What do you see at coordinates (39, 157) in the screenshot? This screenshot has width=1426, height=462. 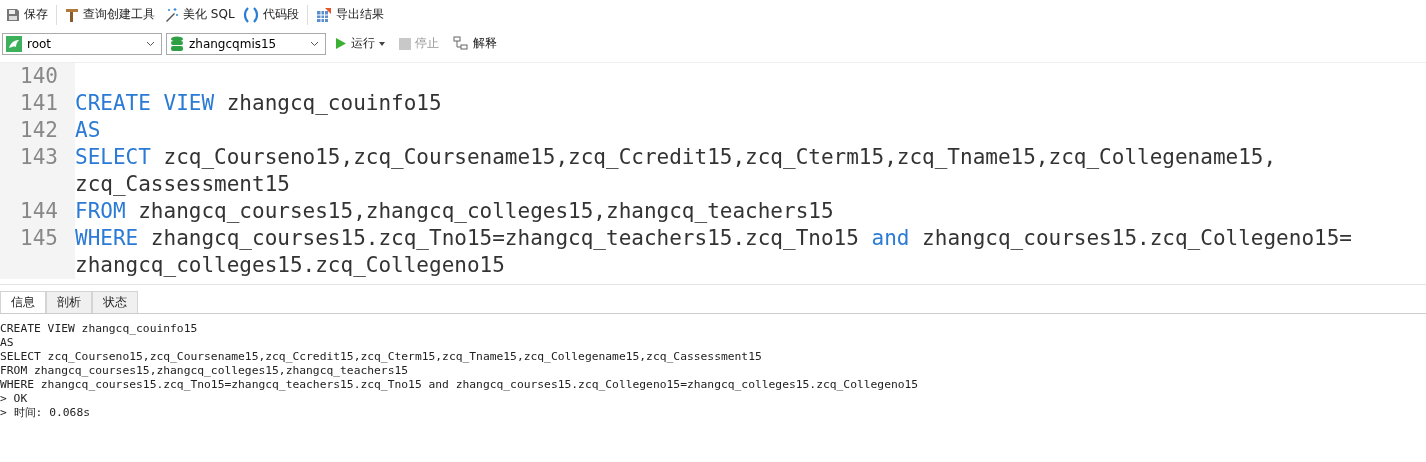 I see `line-number: 143` at bounding box center [39, 157].